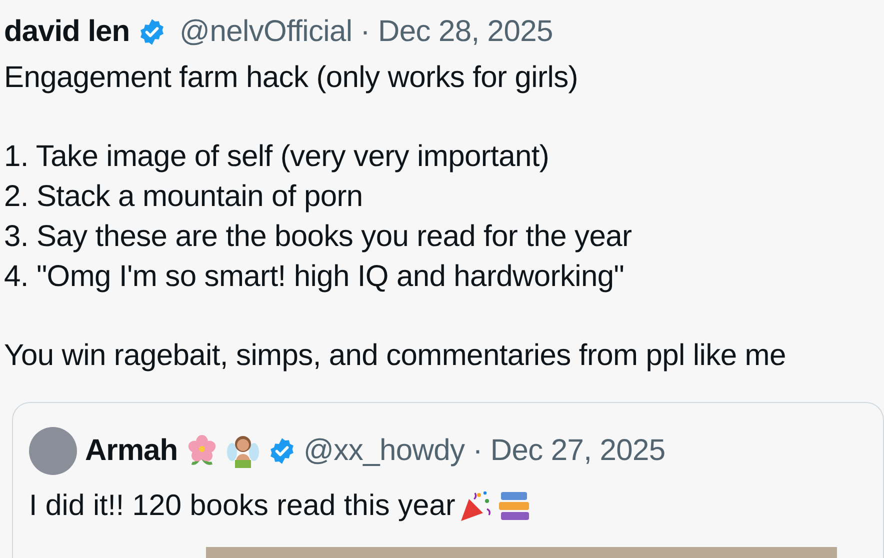  Describe the element at coordinates (476, 505) in the screenshot. I see `party-popper-icon` at that location.